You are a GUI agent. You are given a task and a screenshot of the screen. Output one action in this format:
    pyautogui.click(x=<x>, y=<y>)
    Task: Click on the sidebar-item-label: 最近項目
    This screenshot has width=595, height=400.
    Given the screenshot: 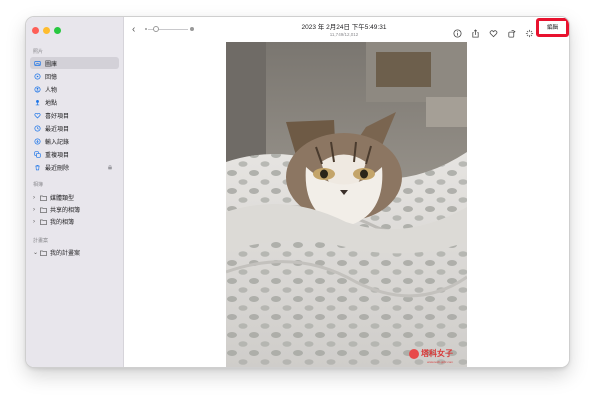 What is the action you would take?
    pyautogui.click(x=57, y=129)
    